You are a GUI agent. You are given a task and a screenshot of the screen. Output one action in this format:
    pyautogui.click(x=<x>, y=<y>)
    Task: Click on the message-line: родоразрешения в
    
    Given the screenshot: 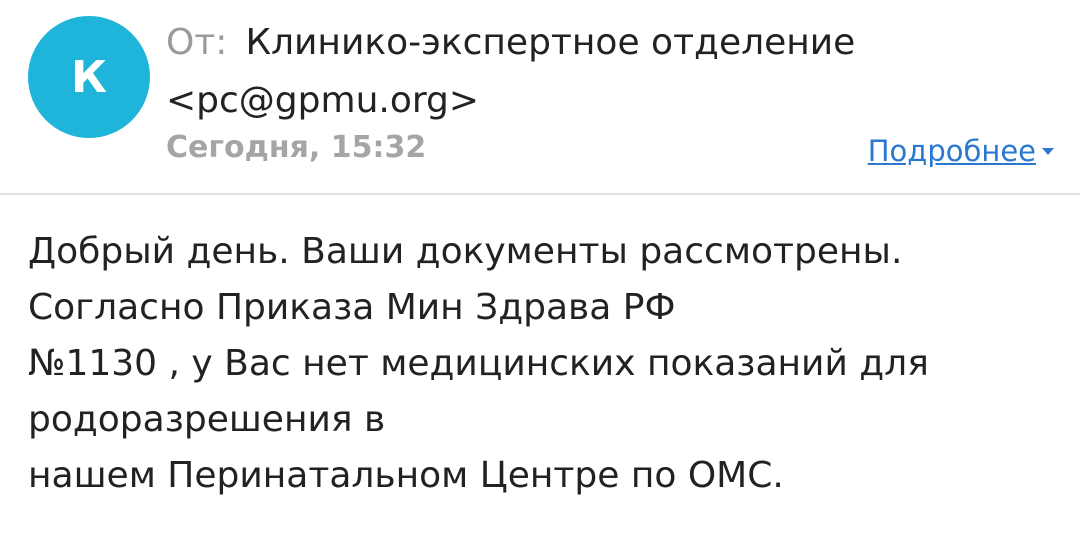 What is the action you would take?
    pyautogui.click(x=207, y=419)
    